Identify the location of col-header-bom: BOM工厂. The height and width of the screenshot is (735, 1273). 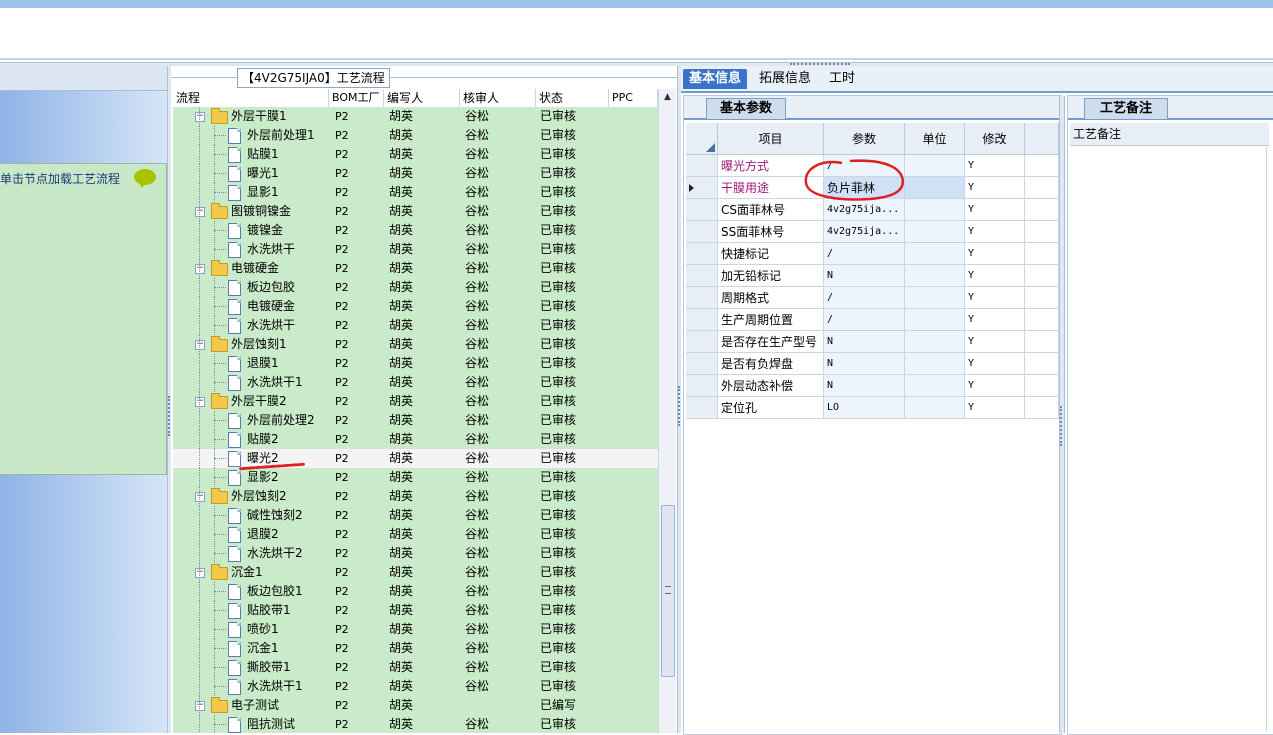
(356, 98).